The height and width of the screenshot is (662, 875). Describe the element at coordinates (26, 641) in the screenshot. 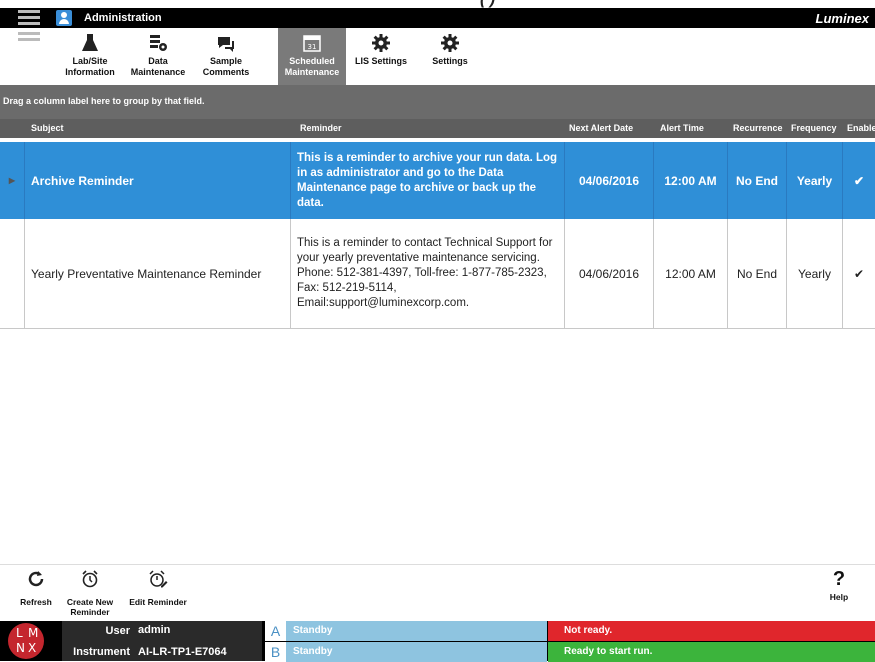

I see `lmnx-logo: L M N X` at that location.